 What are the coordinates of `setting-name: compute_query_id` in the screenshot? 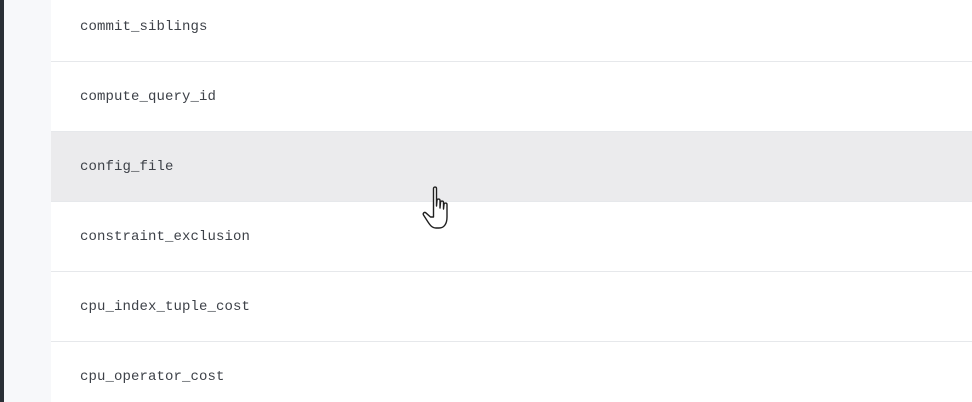 It's located at (148, 96).